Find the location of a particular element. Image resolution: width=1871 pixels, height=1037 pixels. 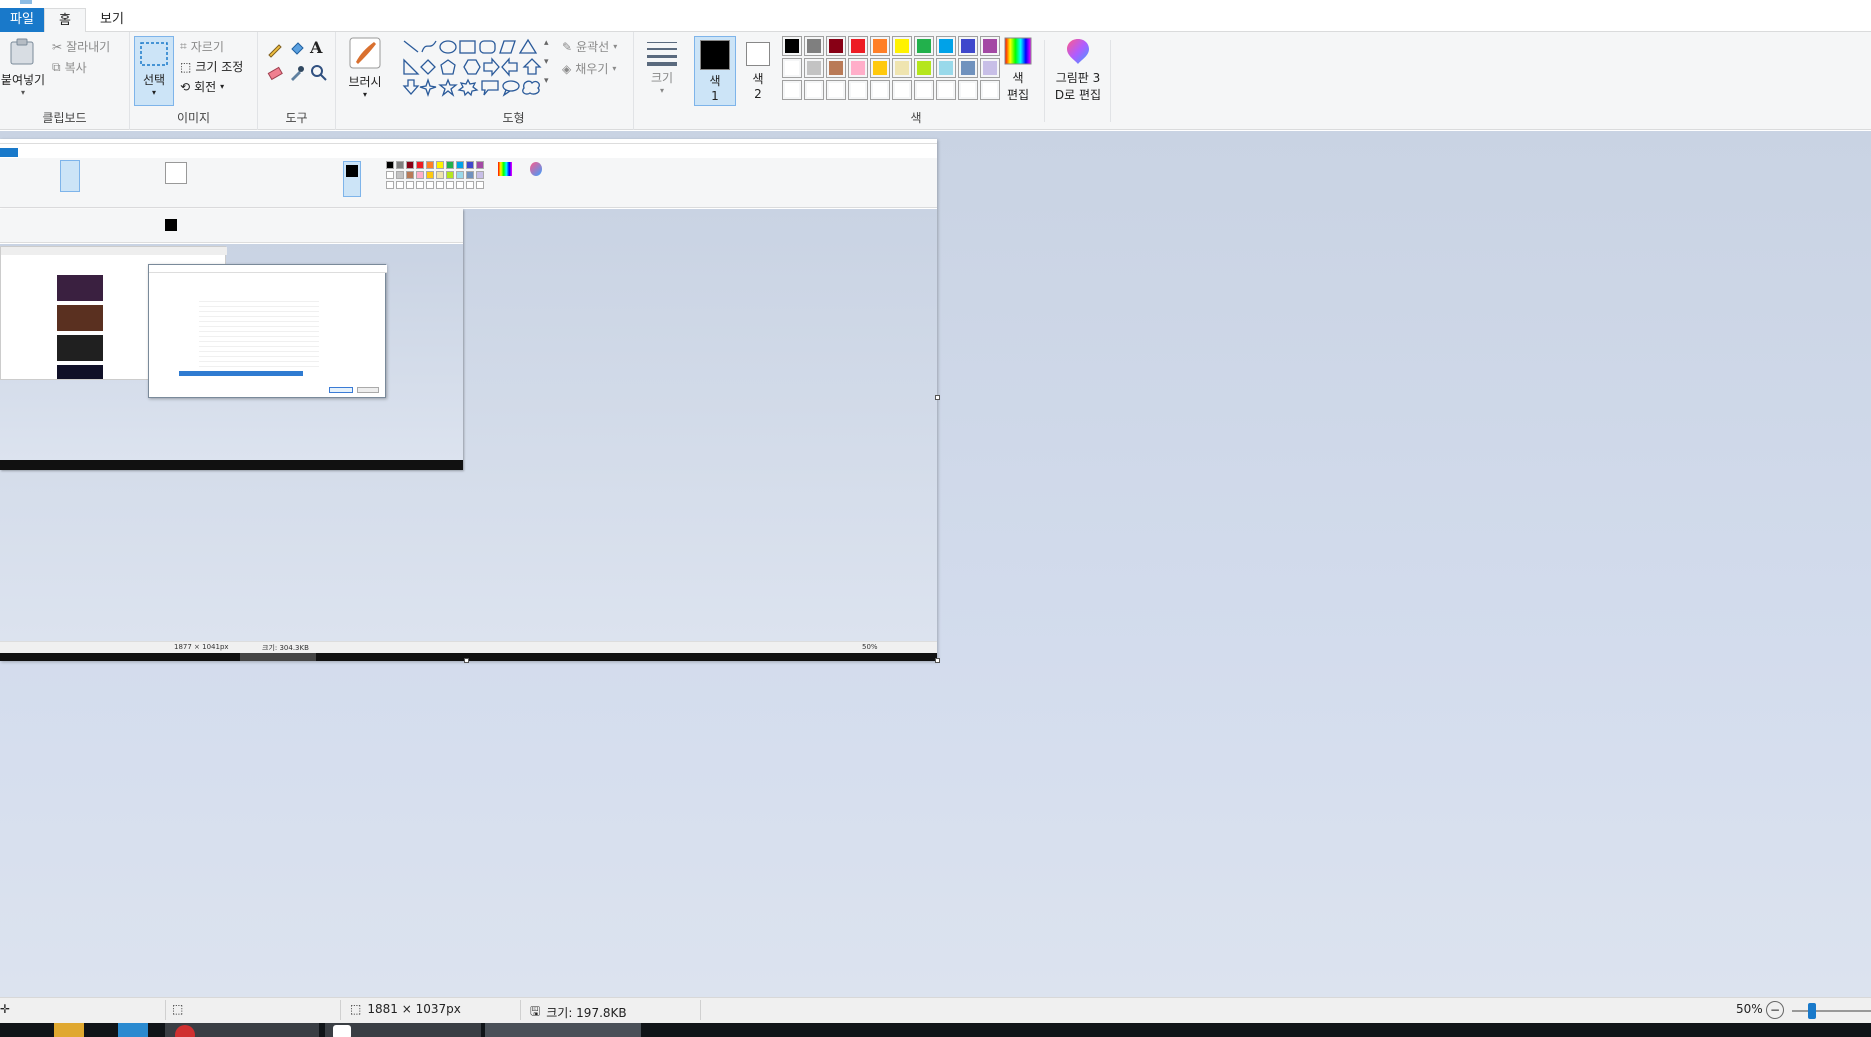

copy-button: ⧉ 복사 is located at coordinates (69, 67).